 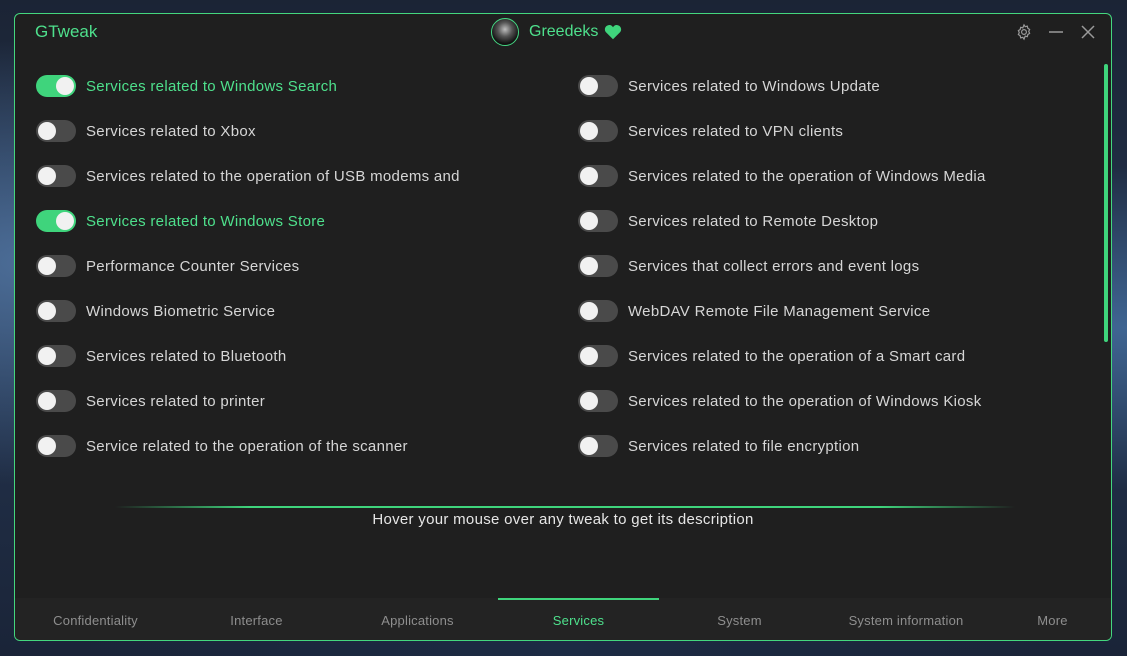 I want to click on tab-applications: Applications, so click(x=417, y=619).